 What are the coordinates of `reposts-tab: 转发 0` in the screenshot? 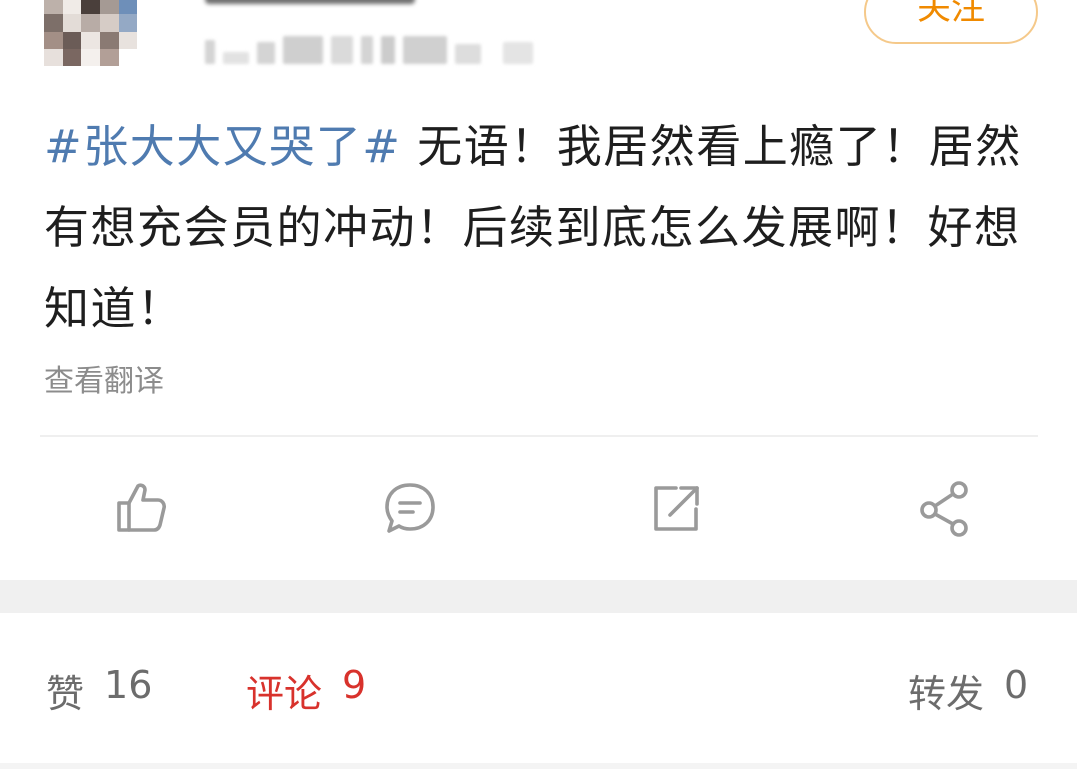 It's located at (968, 690).